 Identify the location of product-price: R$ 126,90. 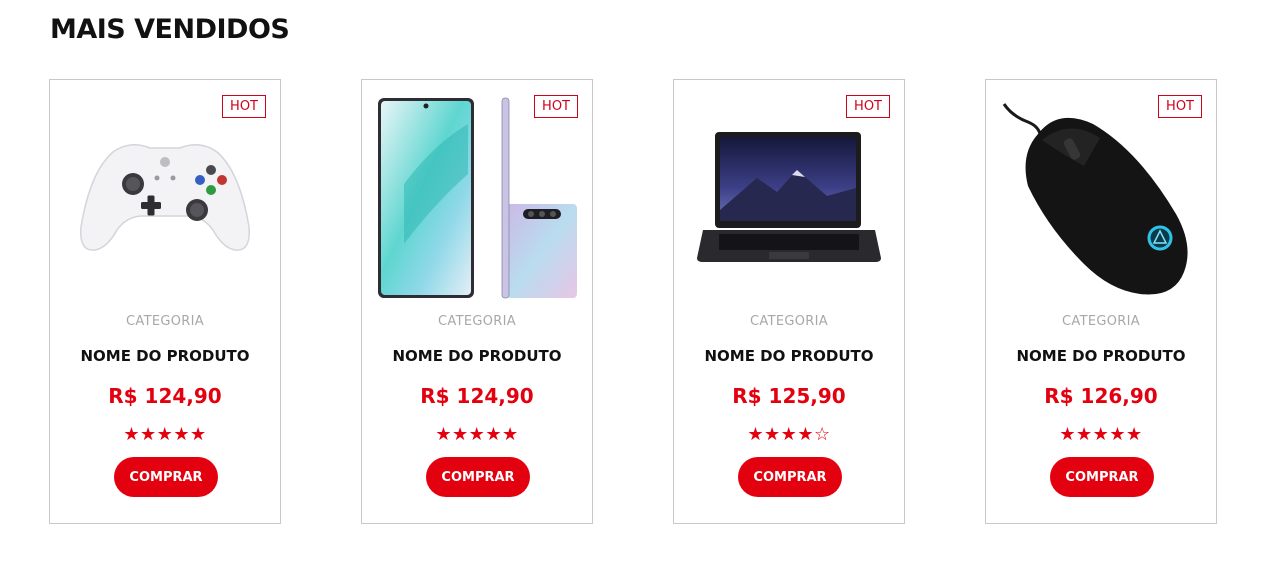
(1101, 396).